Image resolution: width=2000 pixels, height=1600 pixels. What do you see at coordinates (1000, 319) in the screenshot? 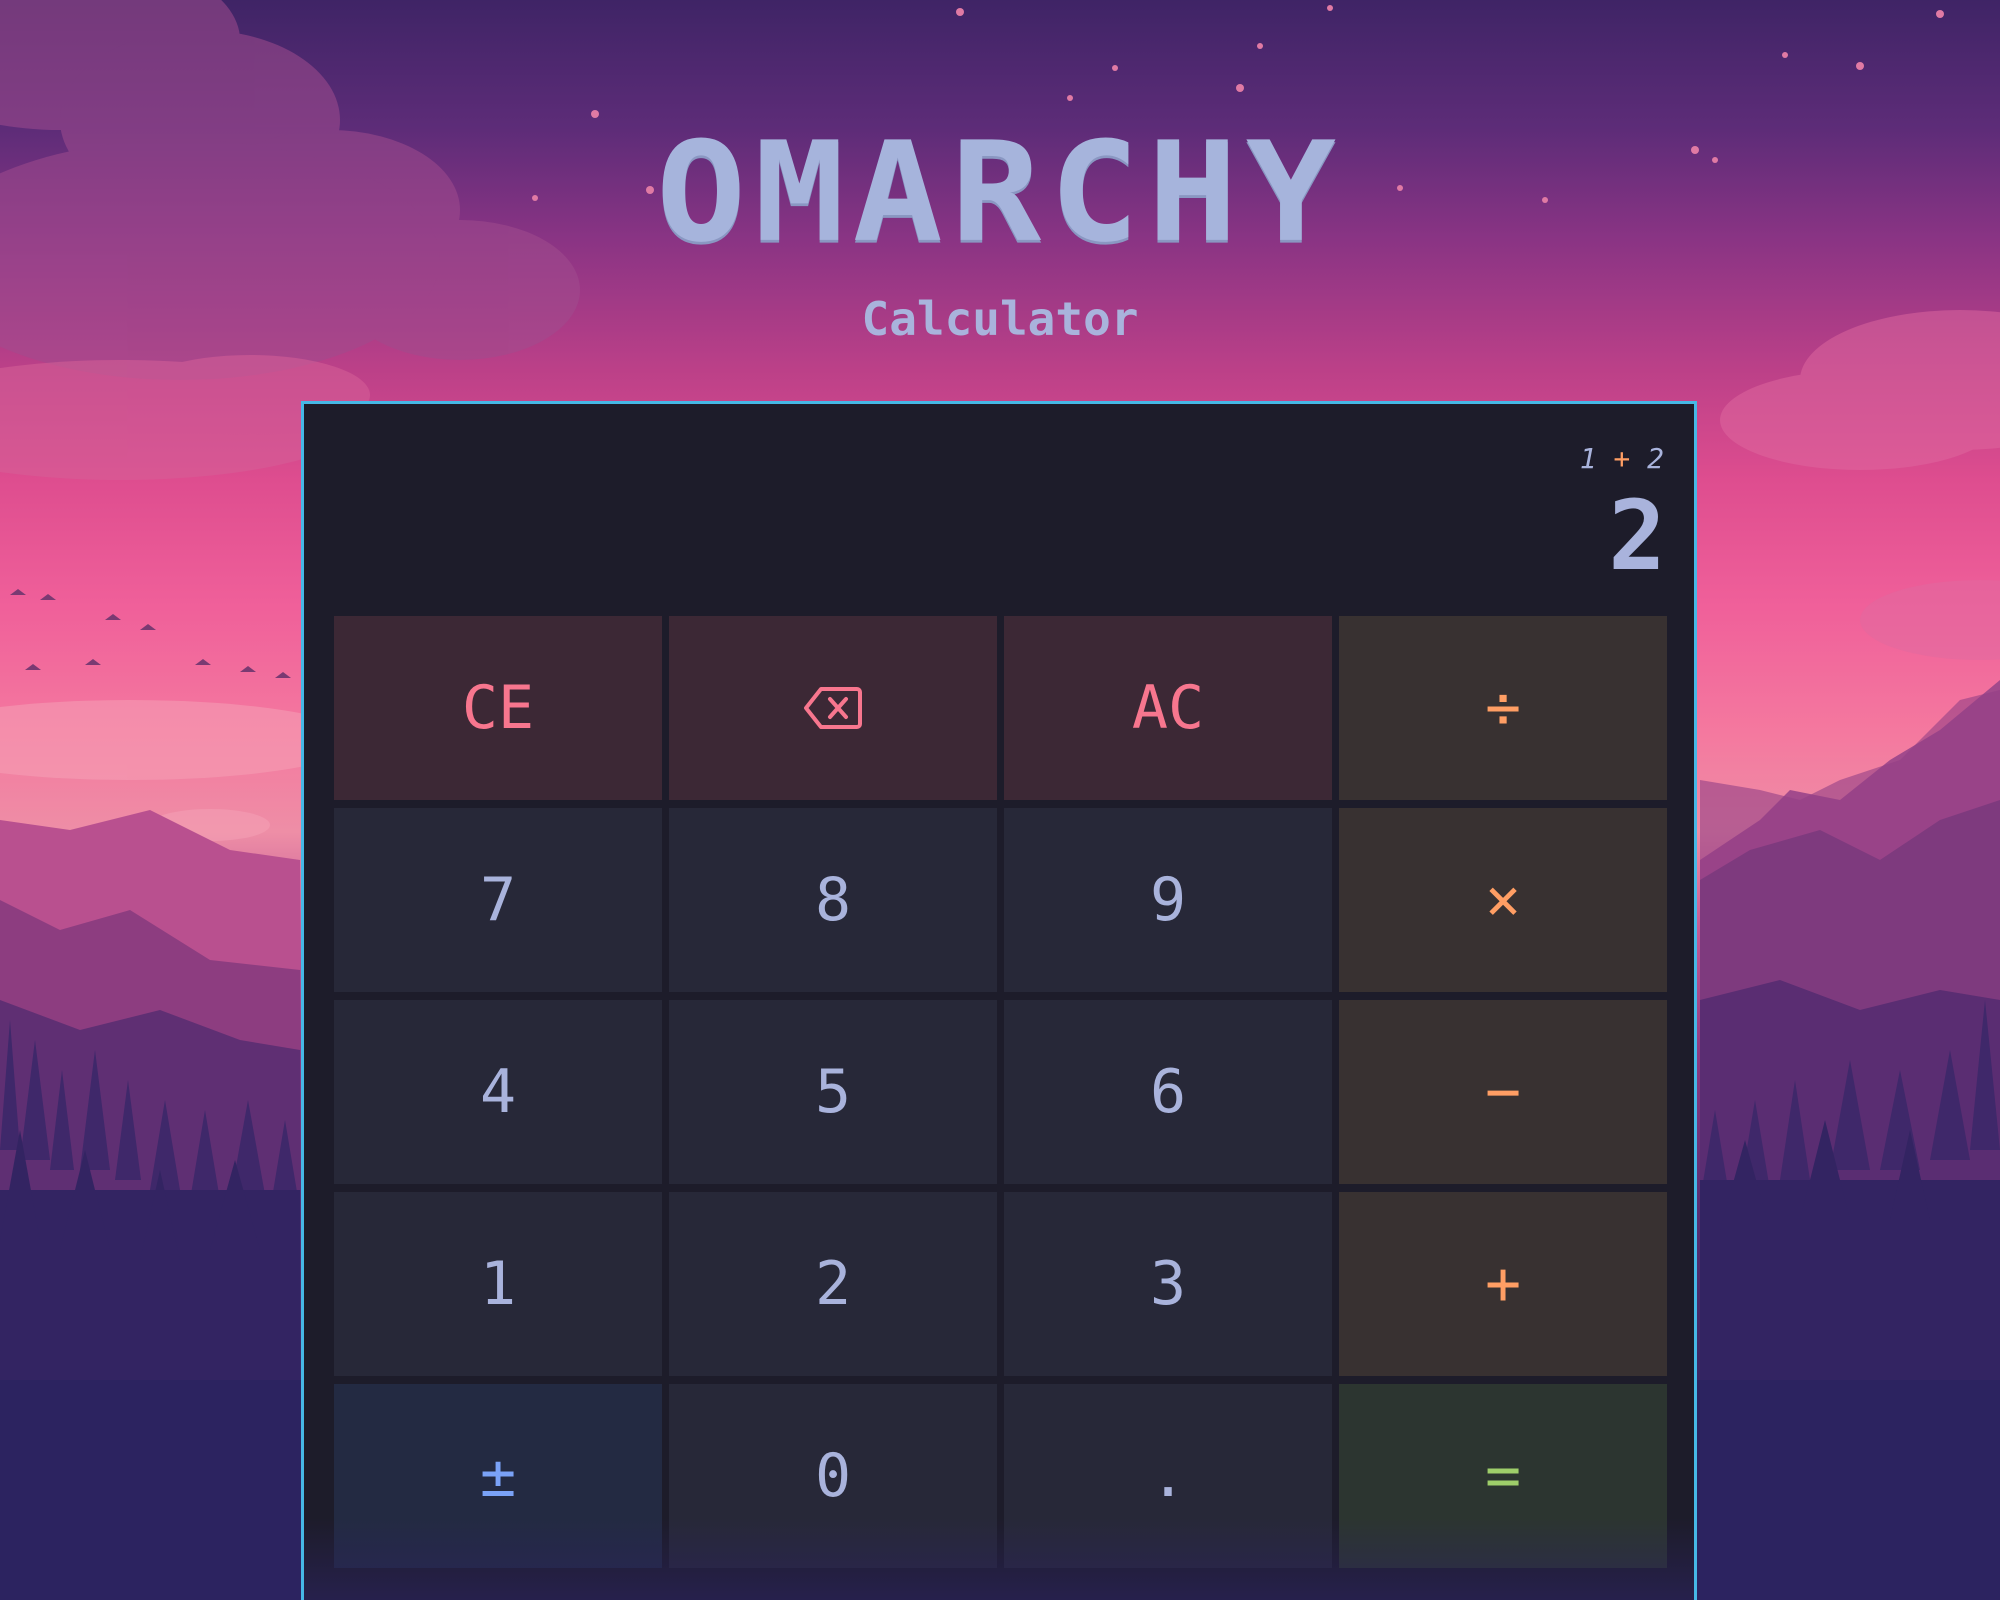
I see `app-subtitle: Calculator` at bounding box center [1000, 319].